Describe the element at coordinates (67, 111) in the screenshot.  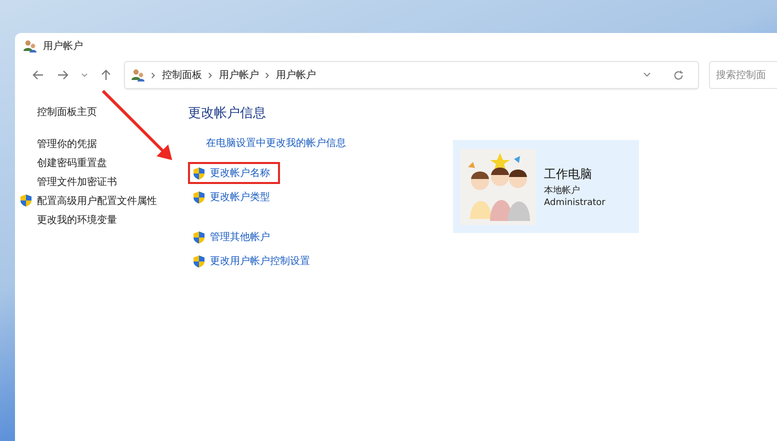
I see `sidebar-link: 控制面板主页` at that location.